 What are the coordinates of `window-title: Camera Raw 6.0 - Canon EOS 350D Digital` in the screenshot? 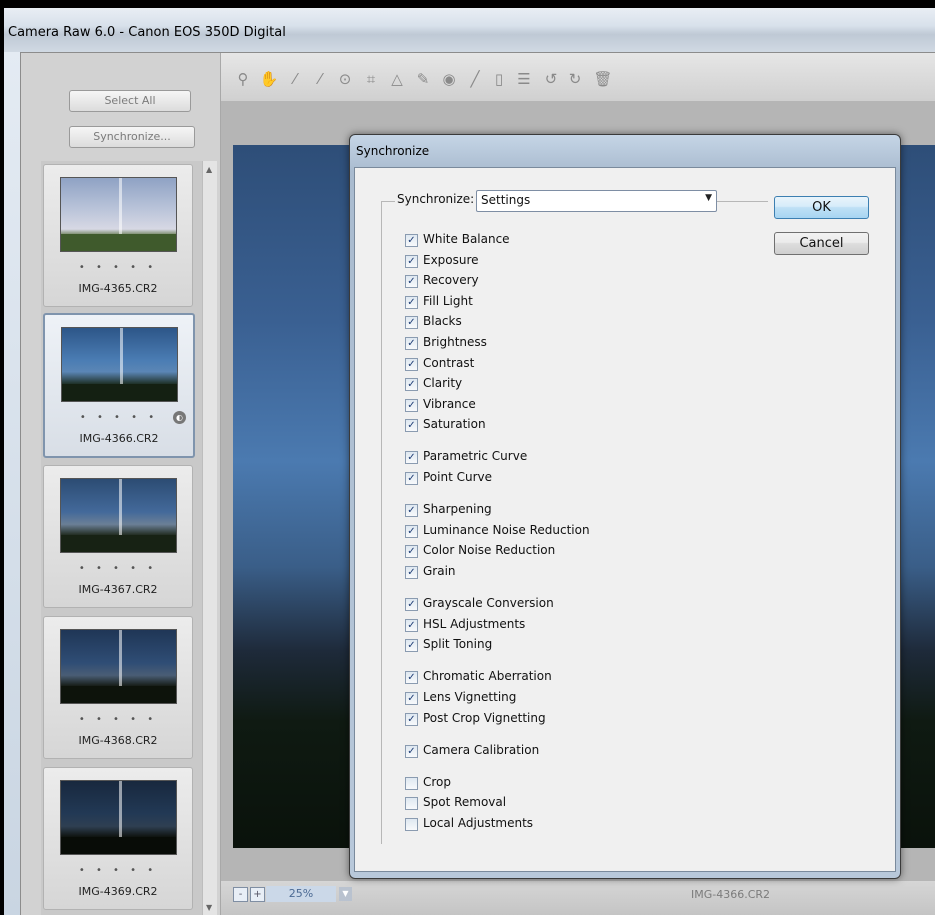 It's located at (147, 32).